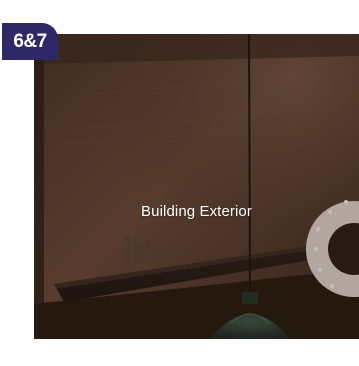  Describe the element at coordinates (196, 211) in the screenshot. I see `card-title: Building Exterior` at that location.